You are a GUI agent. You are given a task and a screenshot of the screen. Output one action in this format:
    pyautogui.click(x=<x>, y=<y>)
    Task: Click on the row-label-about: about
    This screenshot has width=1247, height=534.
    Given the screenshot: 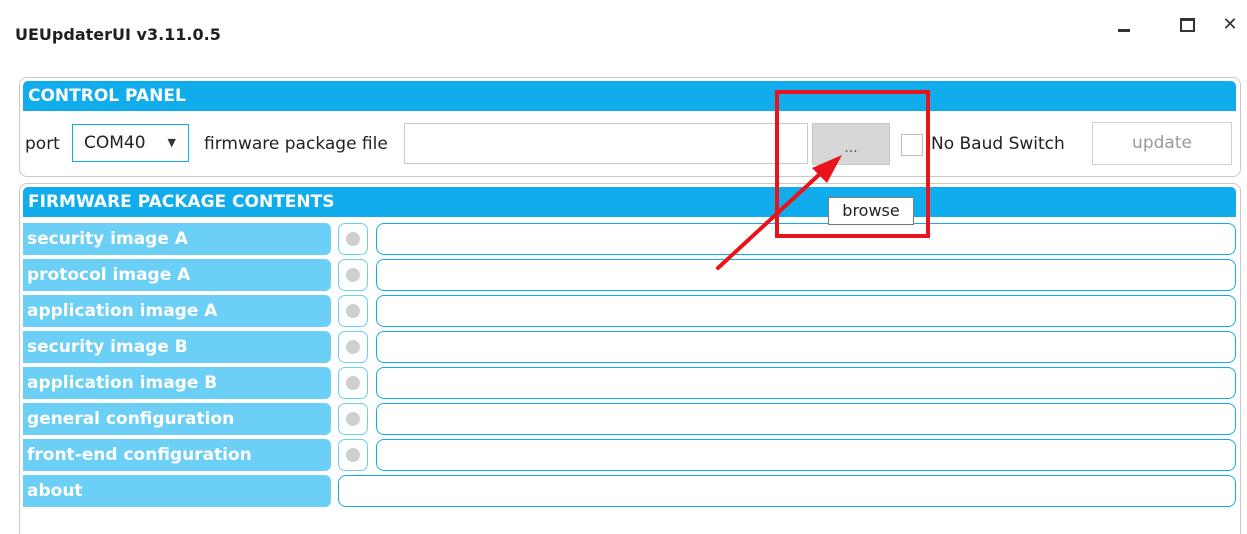 What is the action you would take?
    pyautogui.click(x=177, y=491)
    